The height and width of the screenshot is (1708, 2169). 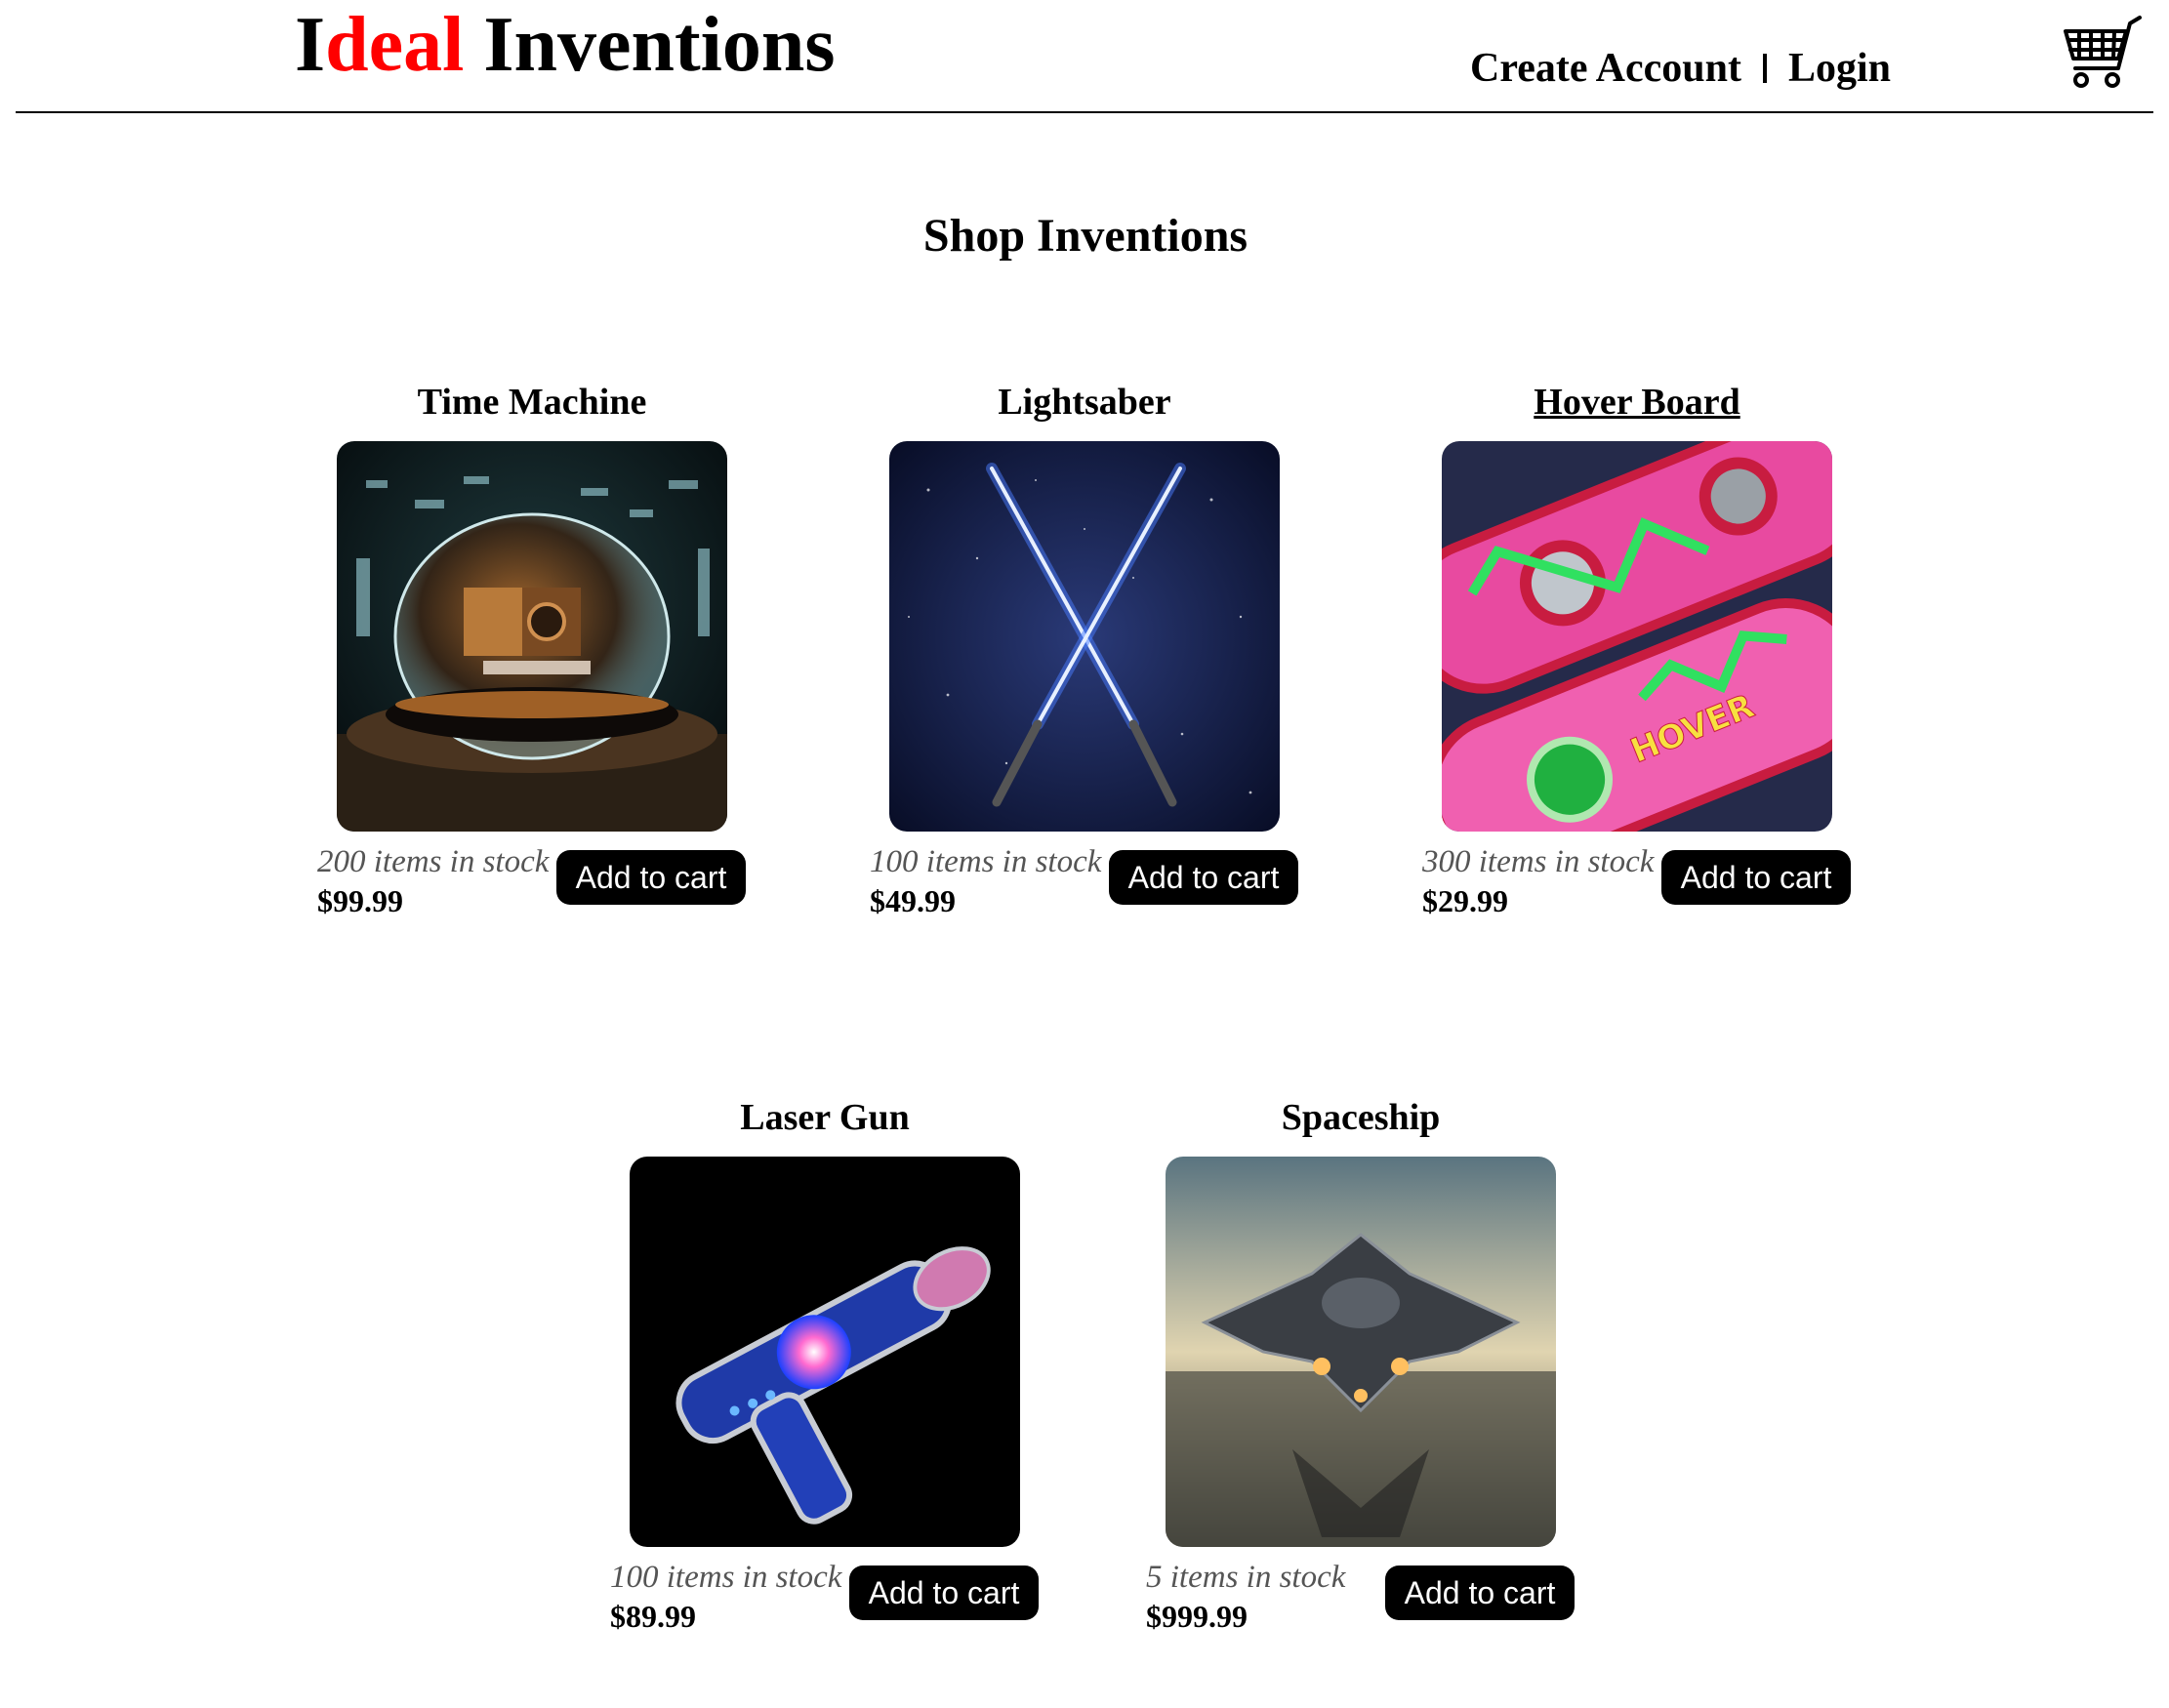 What do you see at coordinates (1084, 636) in the screenshot?
I see `product-image-lightsaber` at bounding box center [1084, 636].